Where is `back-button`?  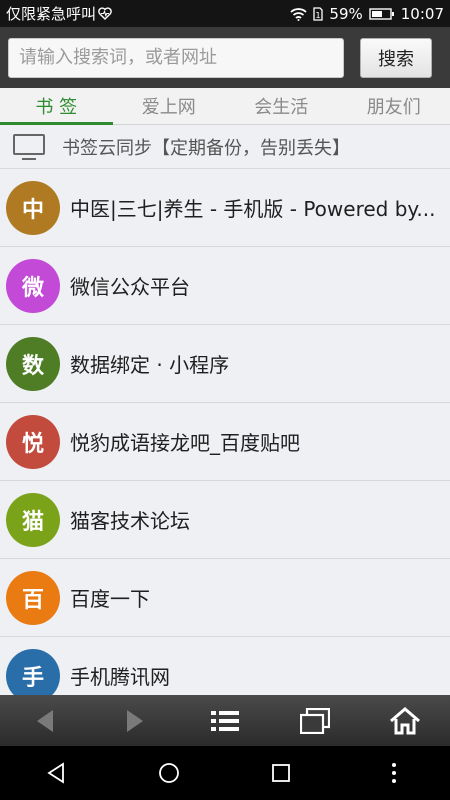 back-button is located at coordinates (45, 721).